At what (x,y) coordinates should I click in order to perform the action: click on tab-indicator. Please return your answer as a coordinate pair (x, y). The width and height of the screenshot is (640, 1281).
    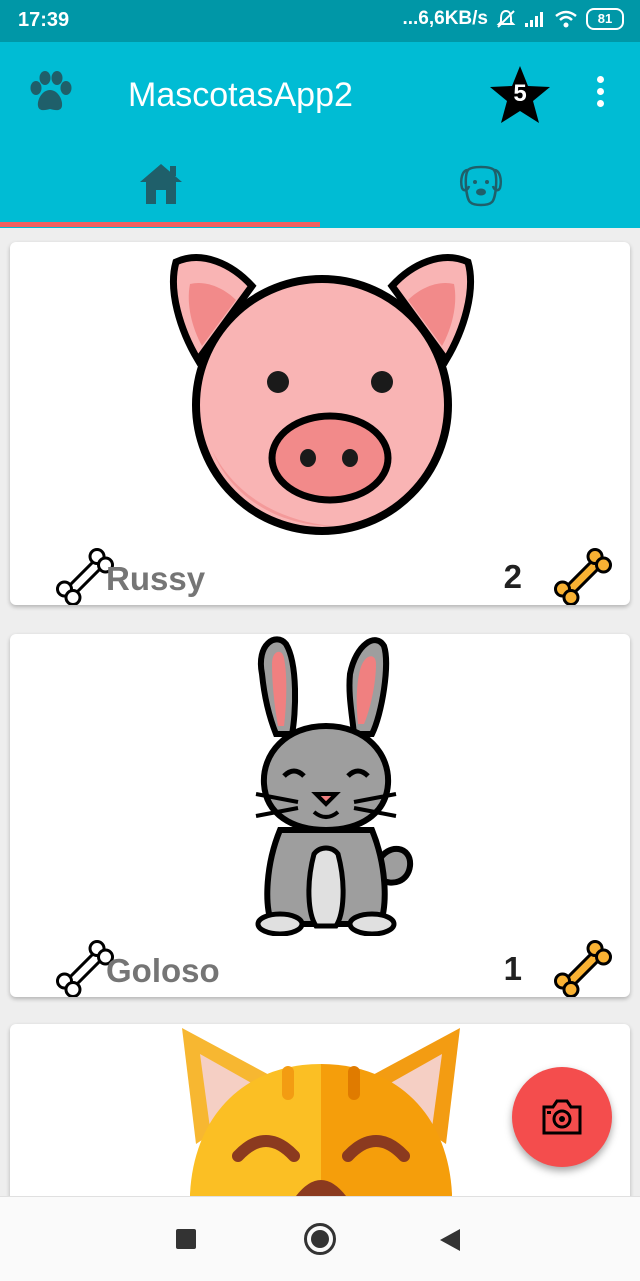
    Looking at the image, I should click on (160, 224).